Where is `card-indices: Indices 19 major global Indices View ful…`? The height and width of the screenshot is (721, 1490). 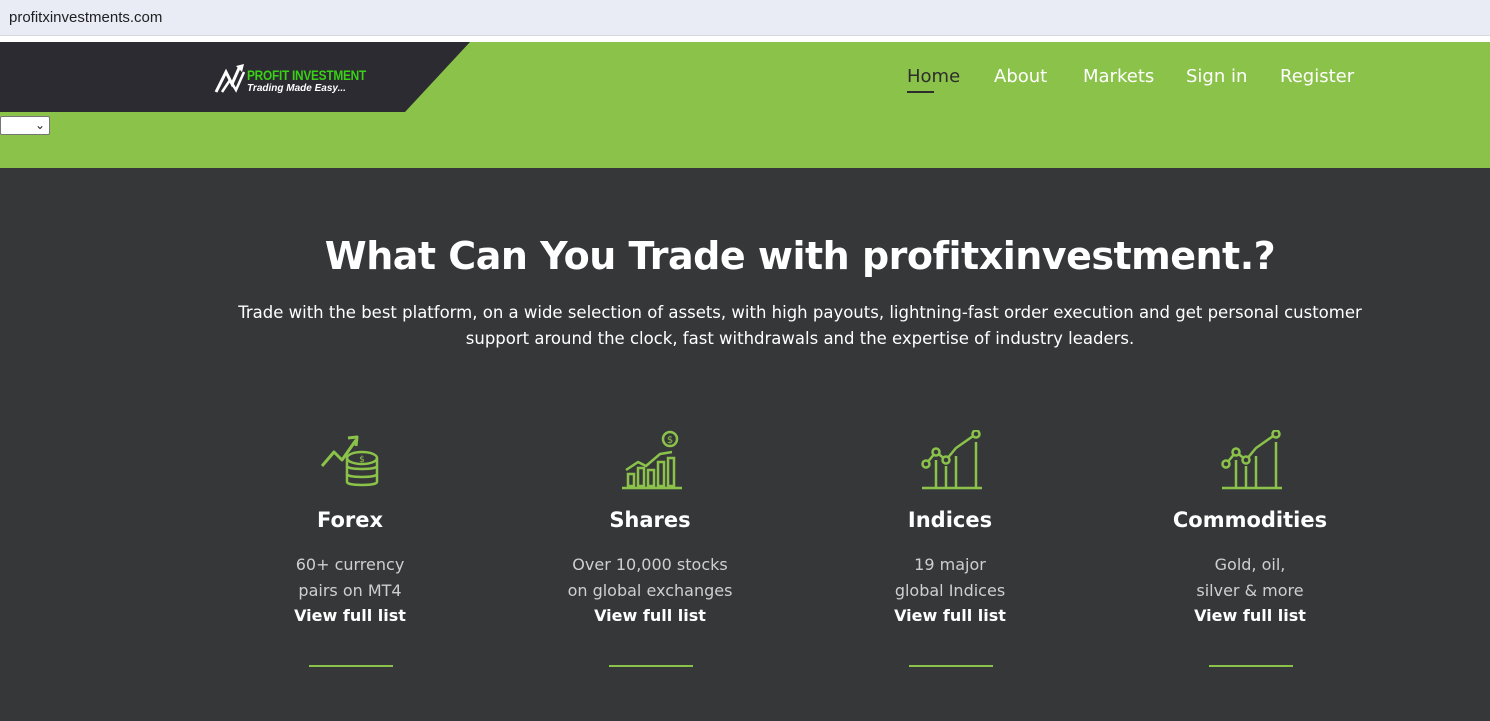
card-indices: Indices 19 major global Indices View ful… is located at coordinates (950, 550).